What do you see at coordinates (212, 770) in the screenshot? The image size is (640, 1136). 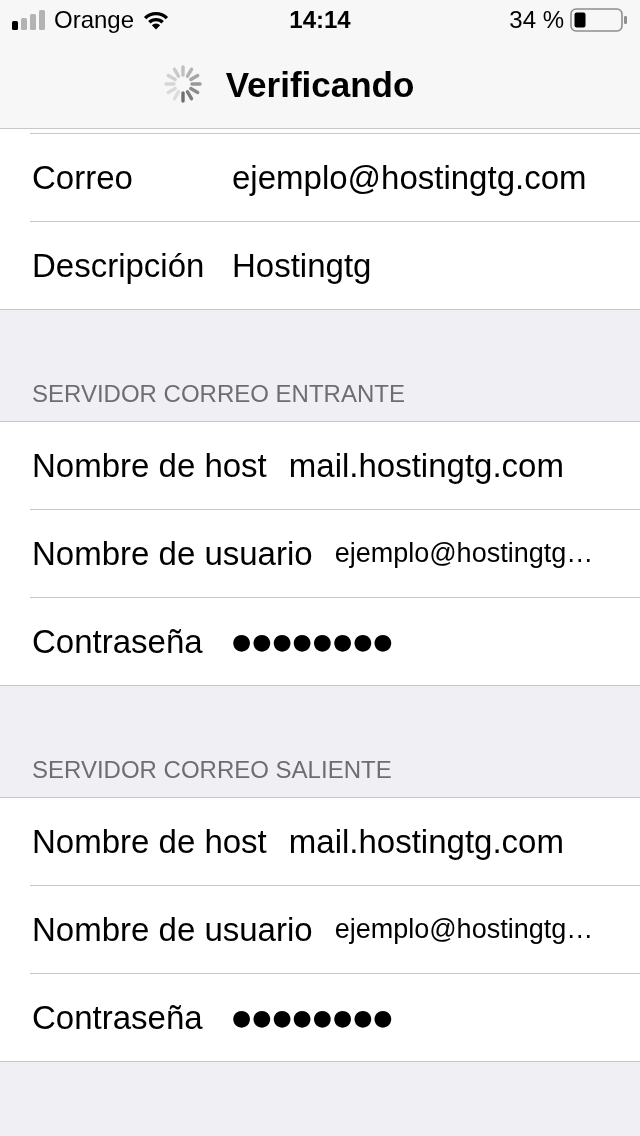 I see `section-header: SERVIDOR CORREO SALIENTE` at bounding box center [212, 770].